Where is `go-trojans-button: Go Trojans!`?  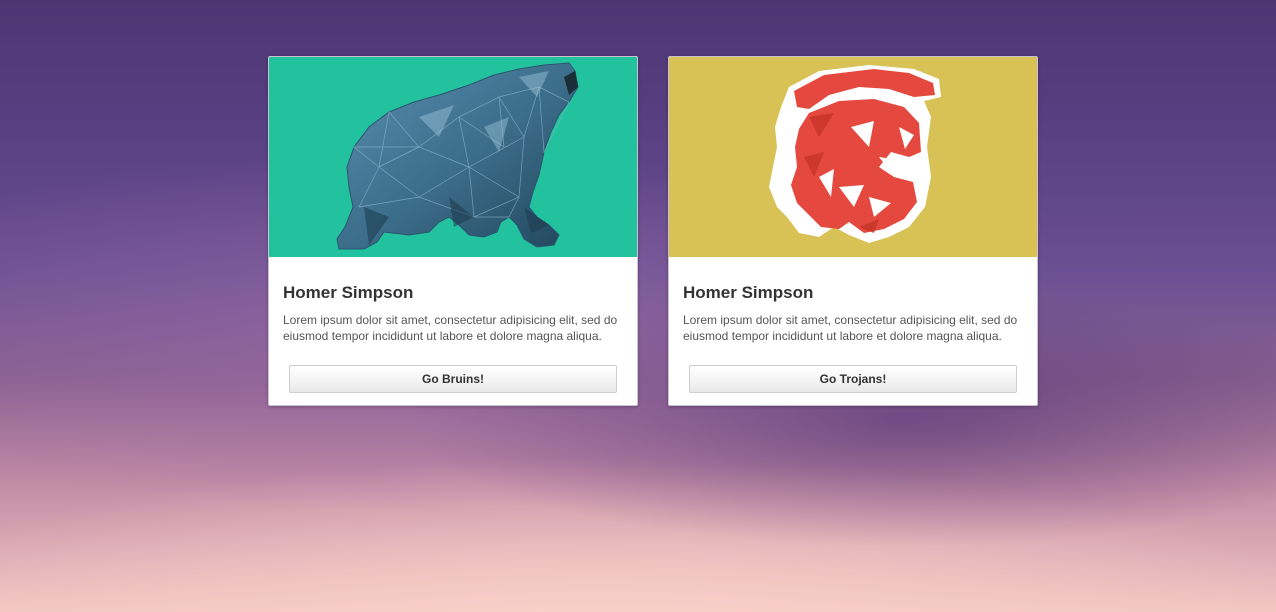
go-trojans-button: Go Trojans! is located at coordinates (853, 379).